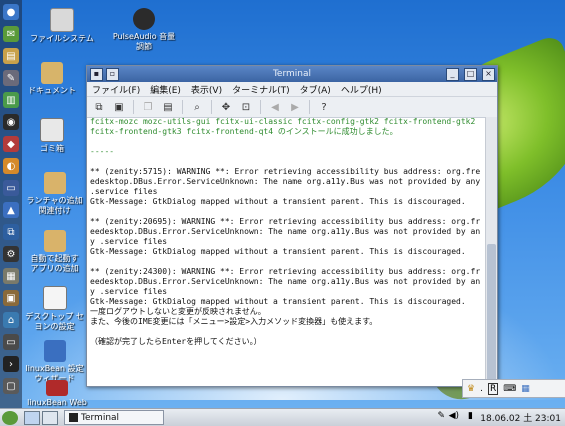 This screenshot has width=565, height=426. I want to click on dock-notes-icon: ▥, so click(11, 100).